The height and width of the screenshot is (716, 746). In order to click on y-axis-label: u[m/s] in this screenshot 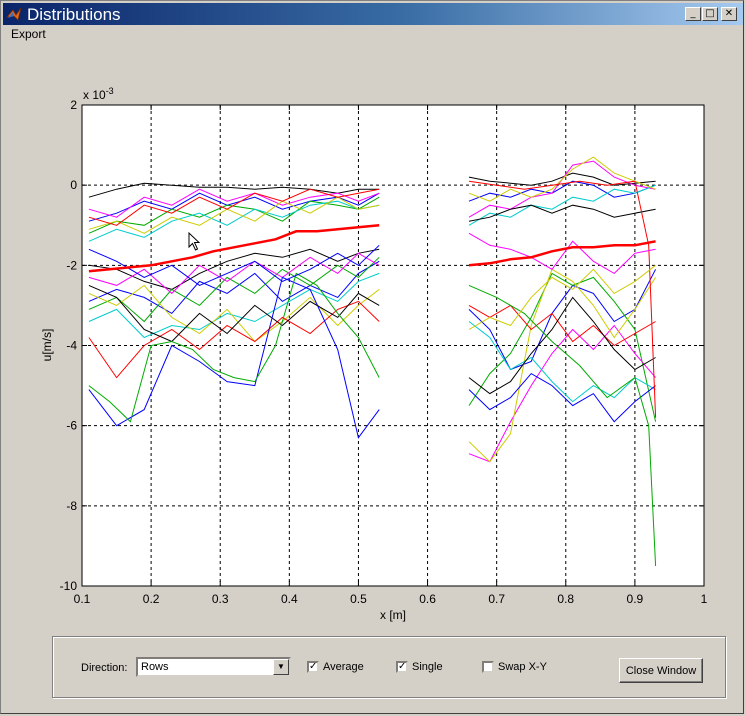, I will do `click(47, 345)`.